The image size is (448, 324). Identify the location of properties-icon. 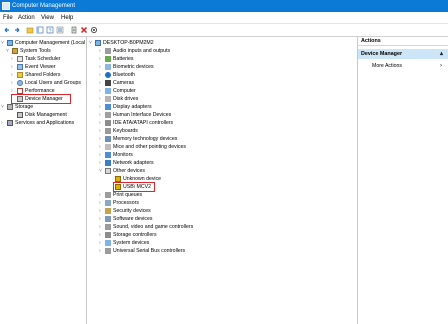
(60, 30).